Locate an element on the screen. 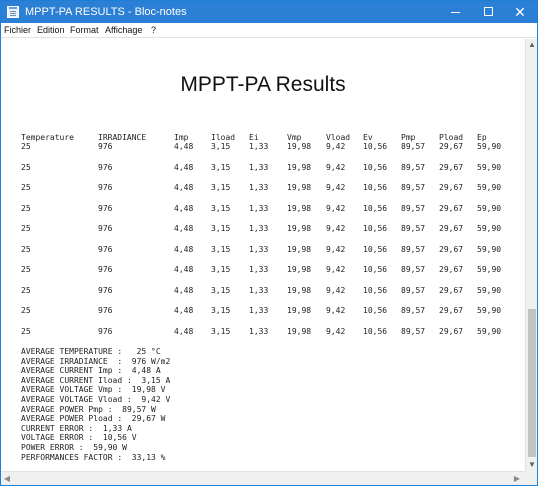 The height and width of the screenshot is (486, 538). close-button: ✕ is located at coordinates (520, 12).